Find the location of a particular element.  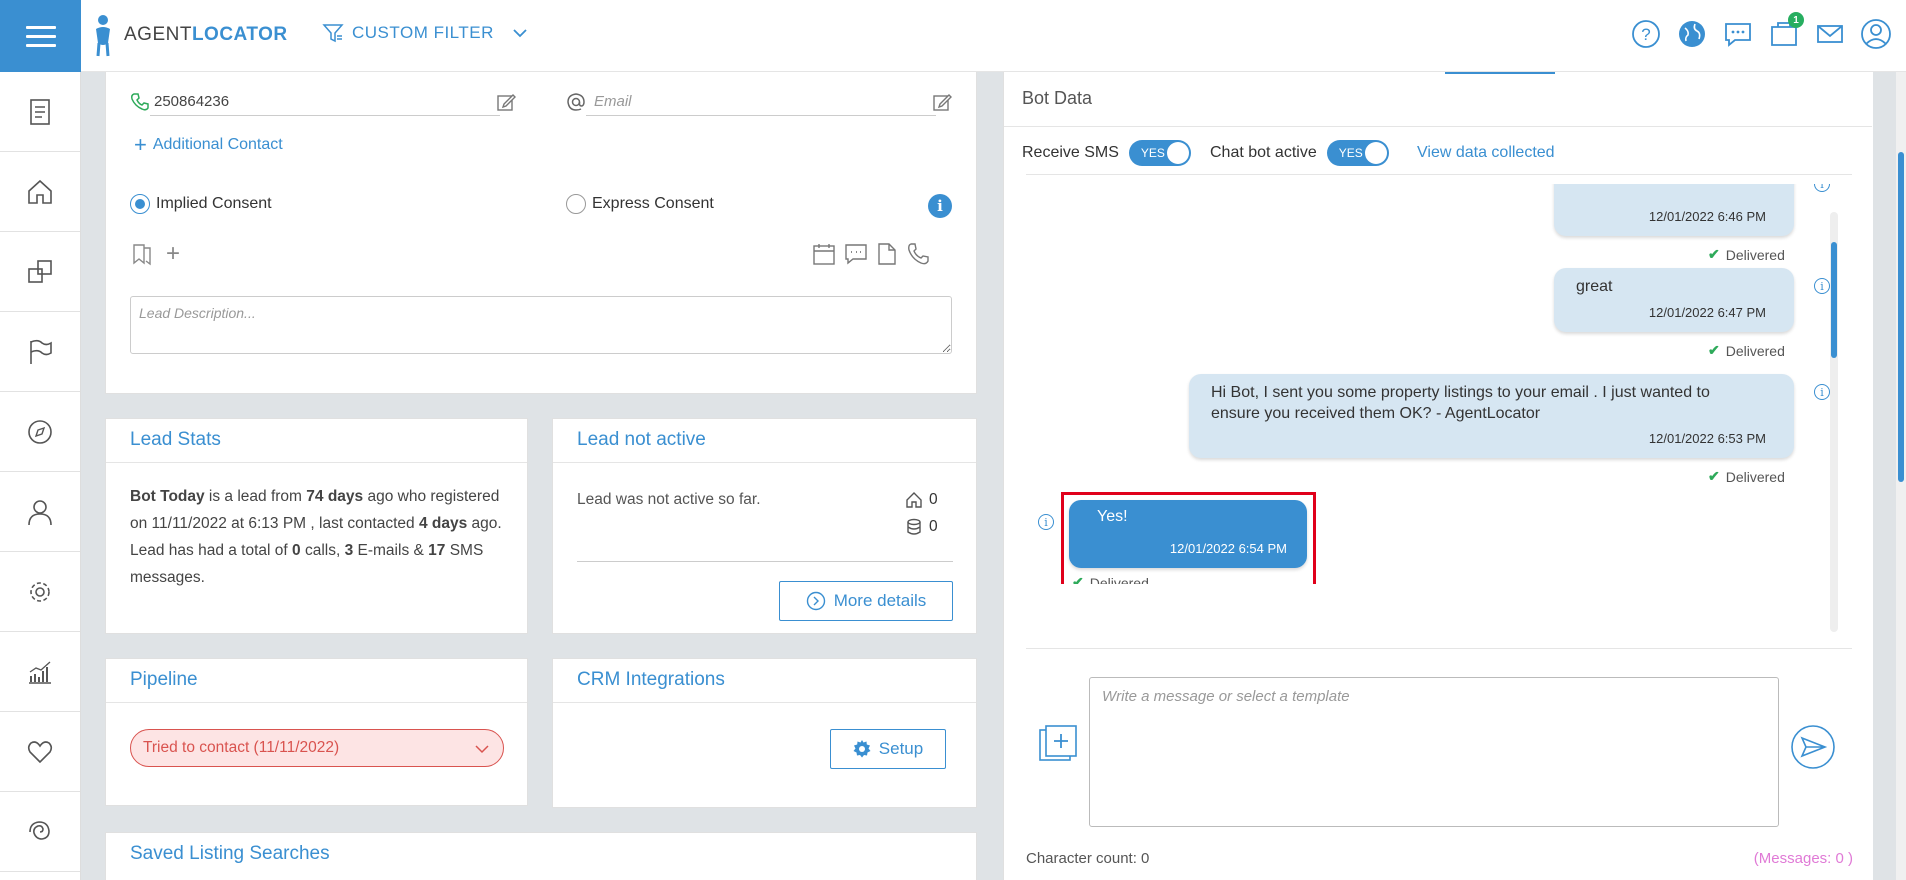

page-scrollbar is located at coordinates (1901, 476).